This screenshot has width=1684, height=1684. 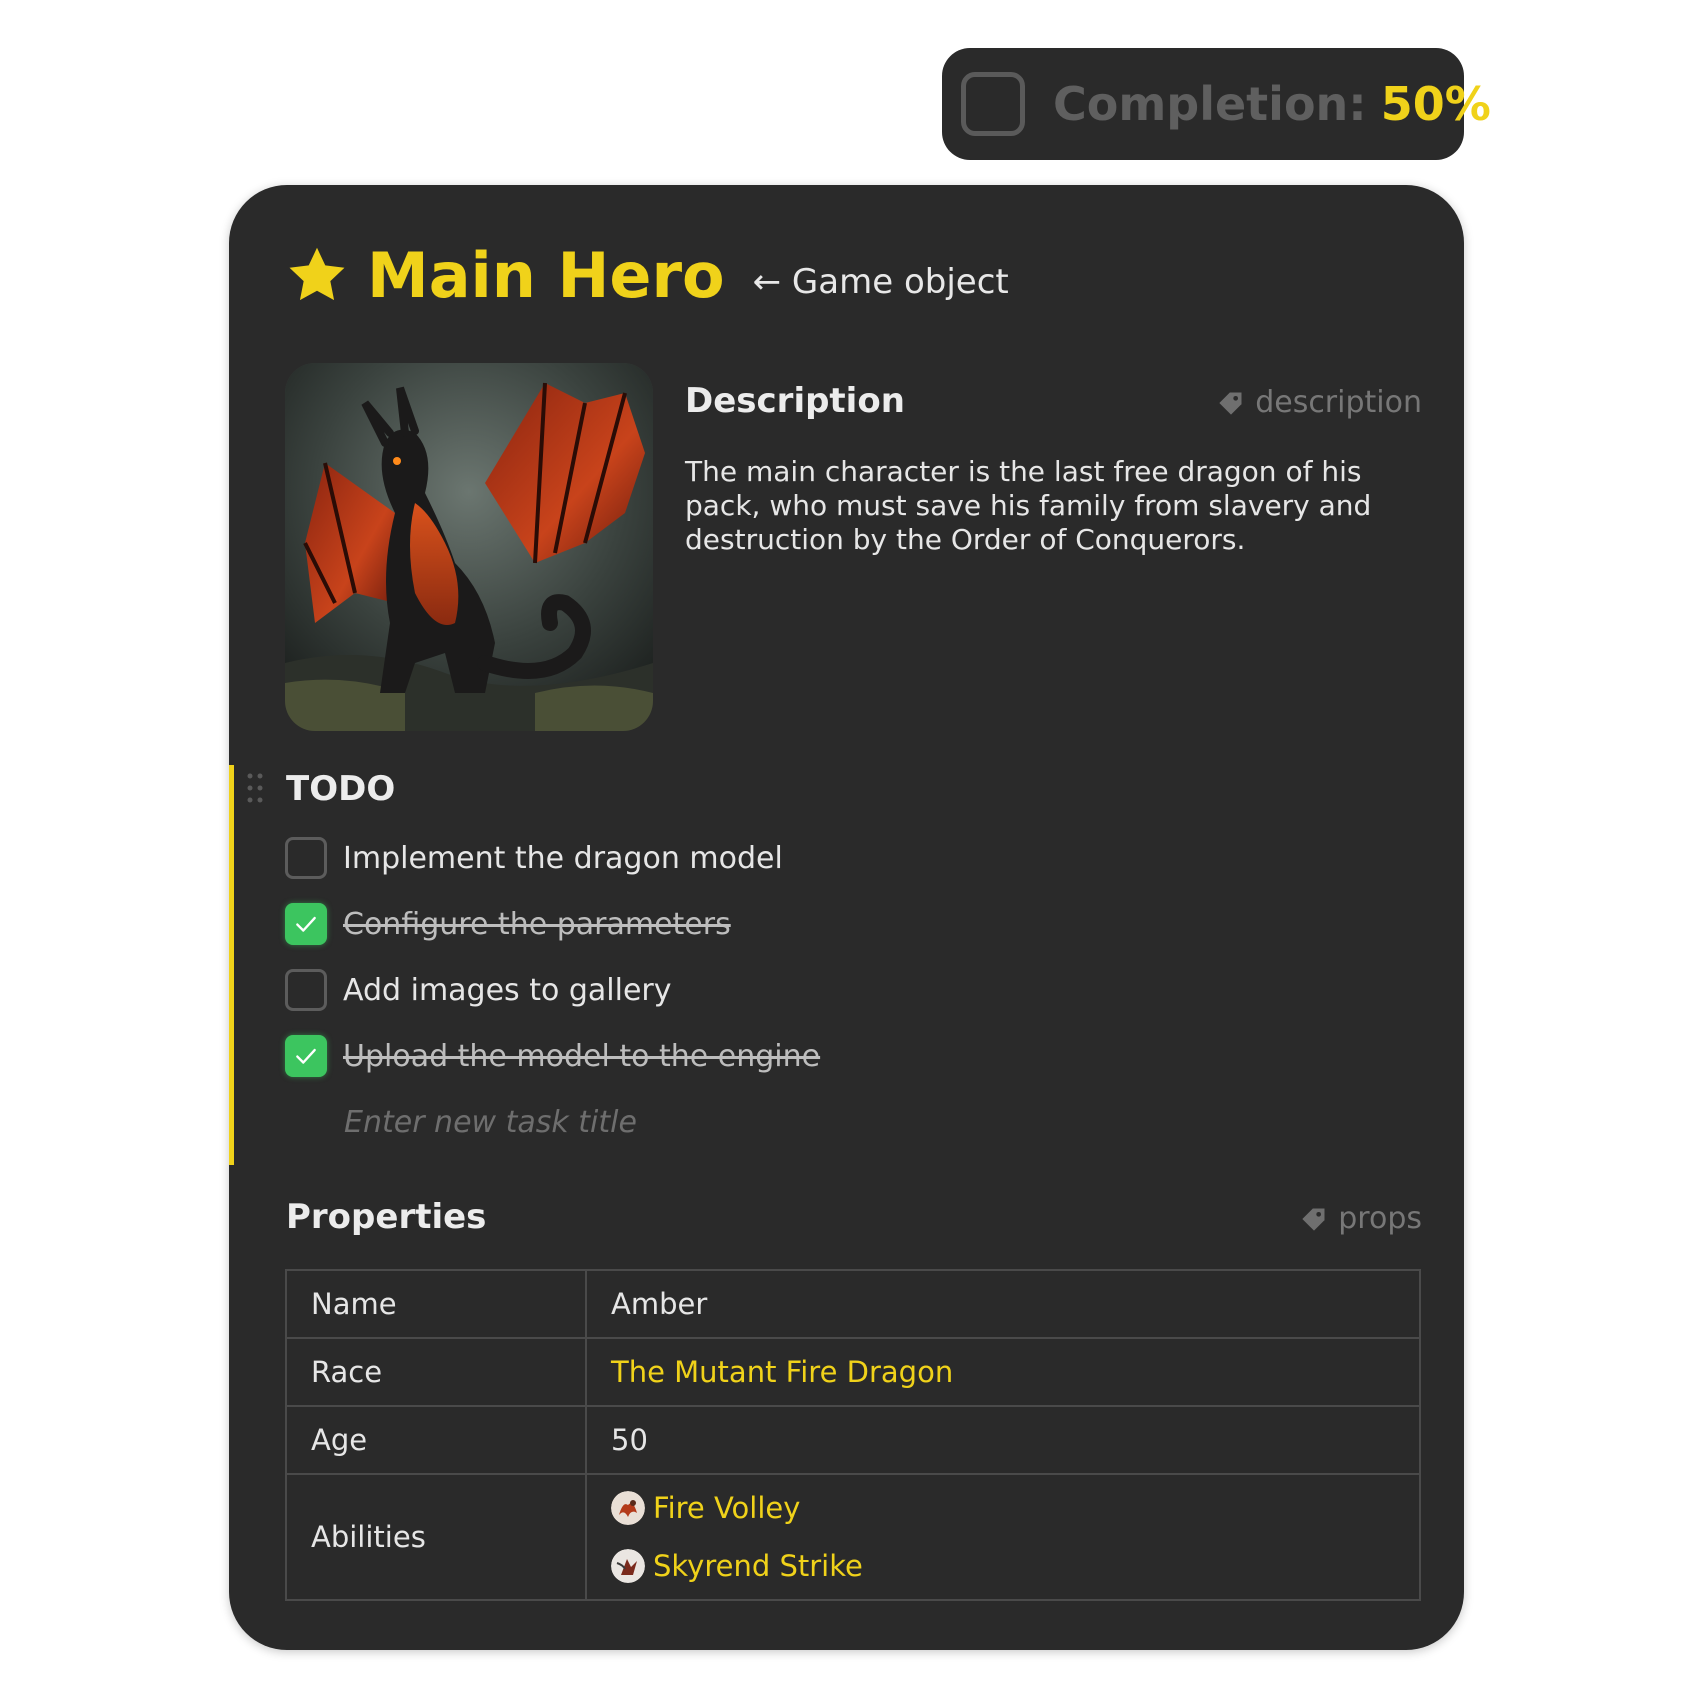 I want to click on object-type-label: ← Game object, so click(x=881, y=282).